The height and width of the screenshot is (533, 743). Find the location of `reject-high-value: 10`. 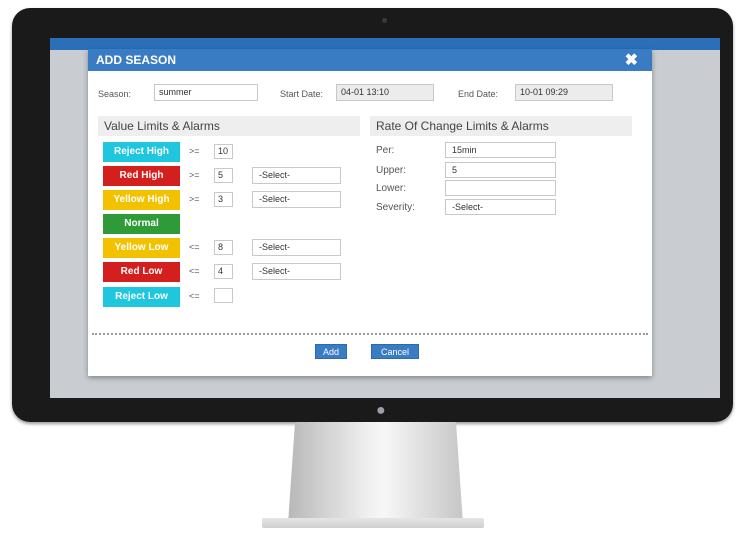

reject-high-value: 10 is located at coordinates (223, 151).